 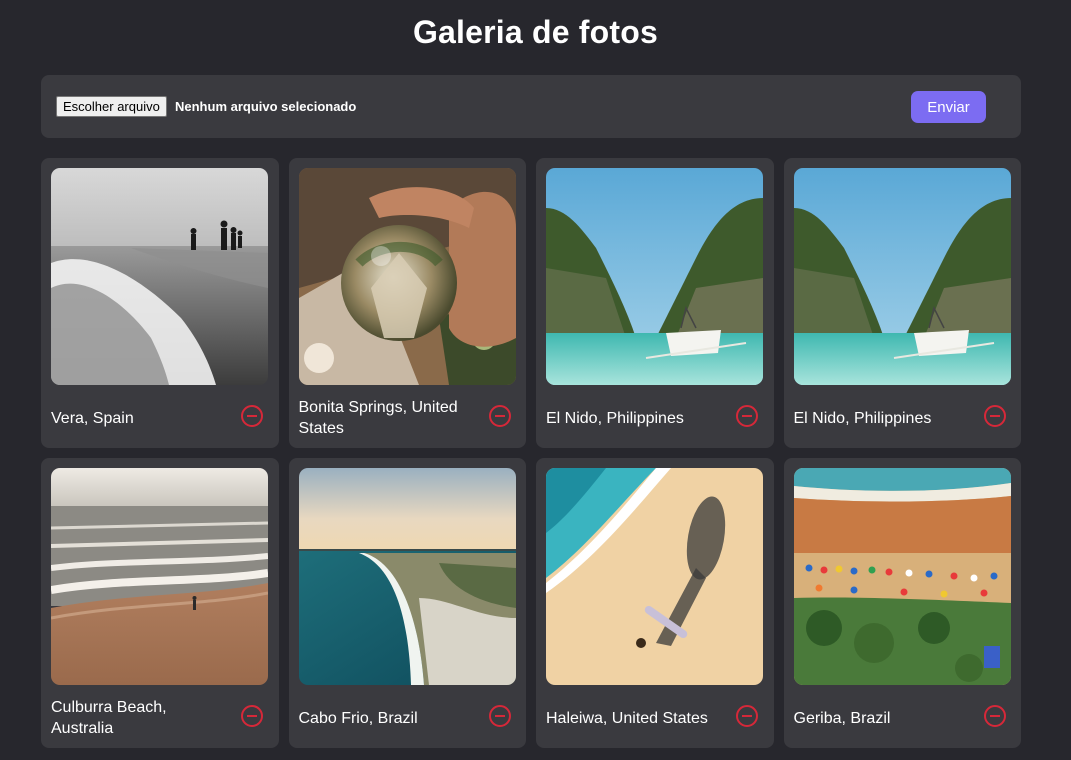 I want to click on photo-location: Vera, Spain, so click(x=92, y=418).